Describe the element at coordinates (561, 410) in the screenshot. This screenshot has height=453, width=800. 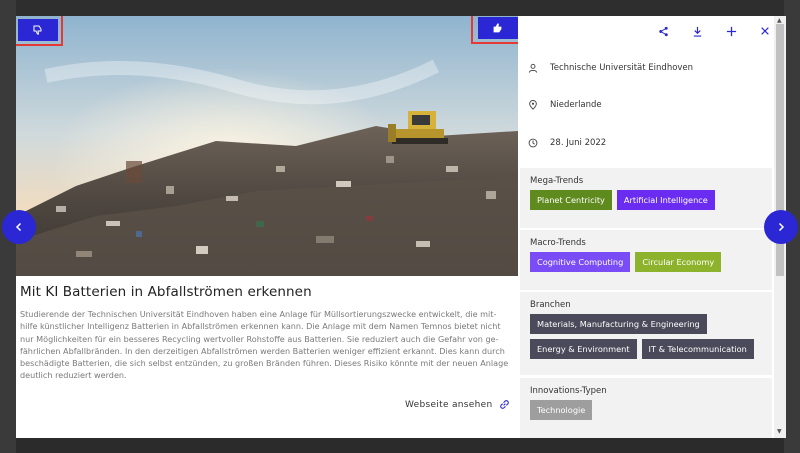
I see `tag-technologie: Technologie` at that location.